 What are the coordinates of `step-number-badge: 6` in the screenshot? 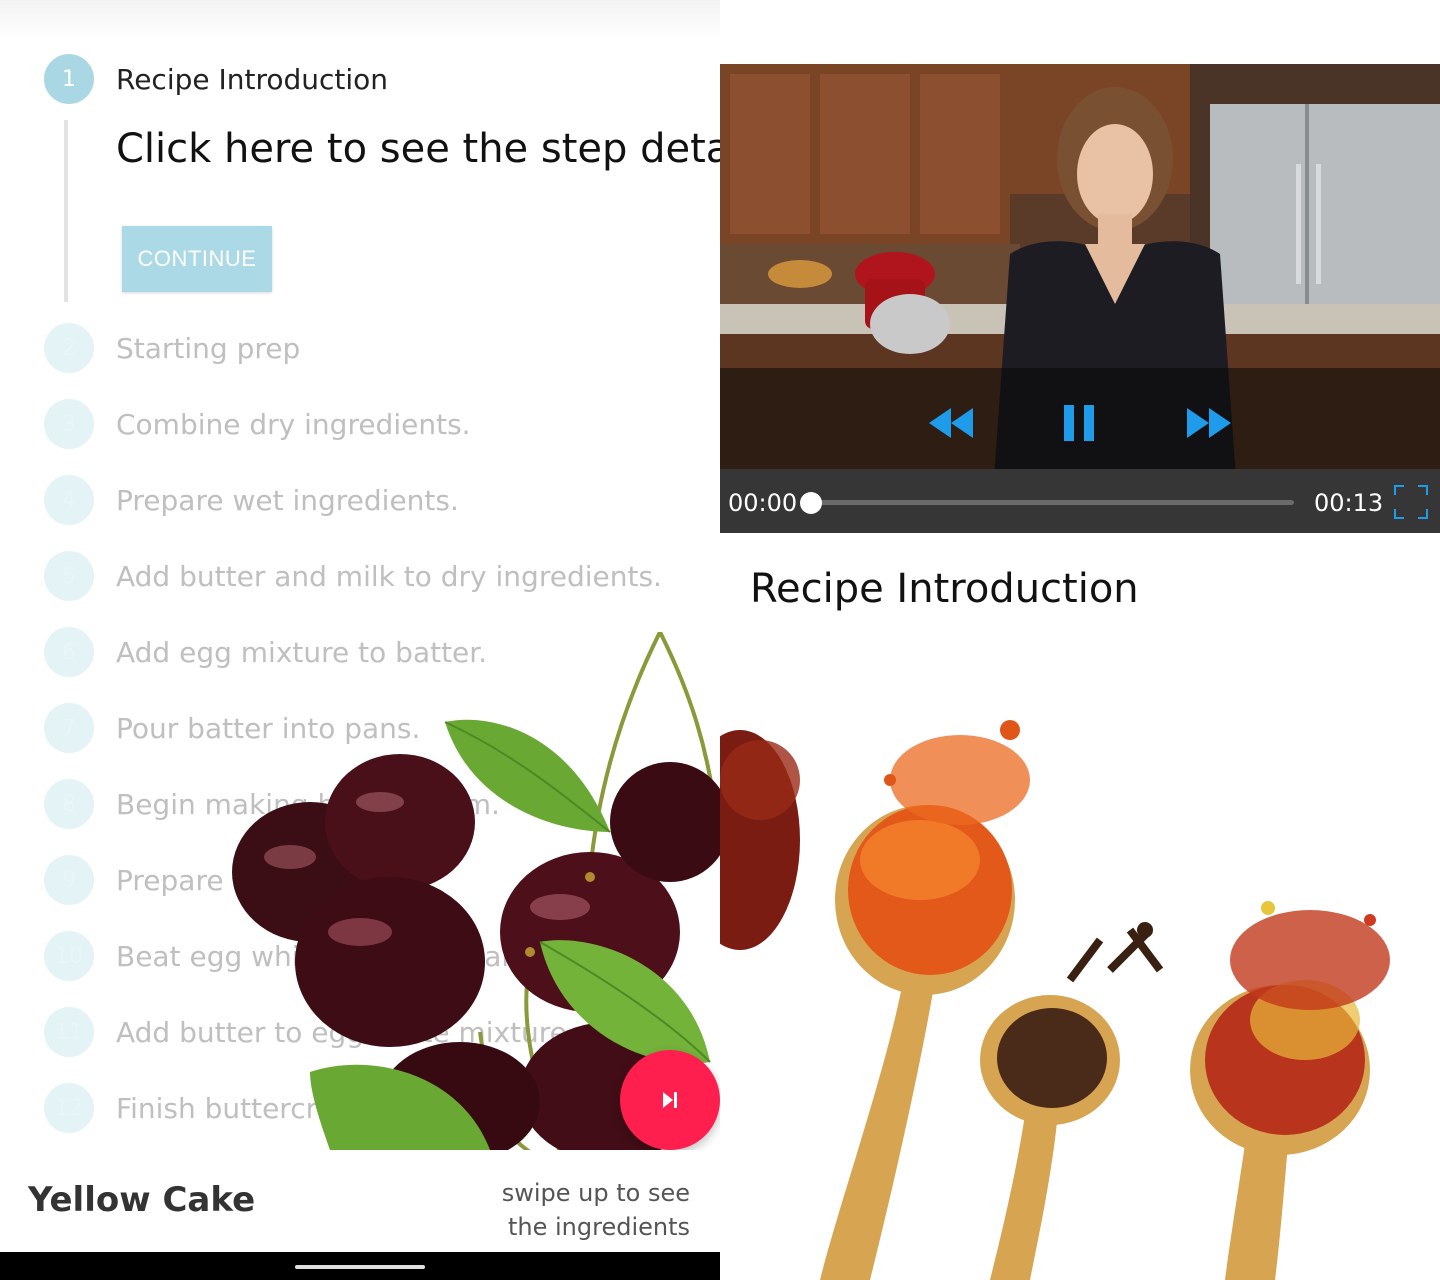 It's located at (69, 652).